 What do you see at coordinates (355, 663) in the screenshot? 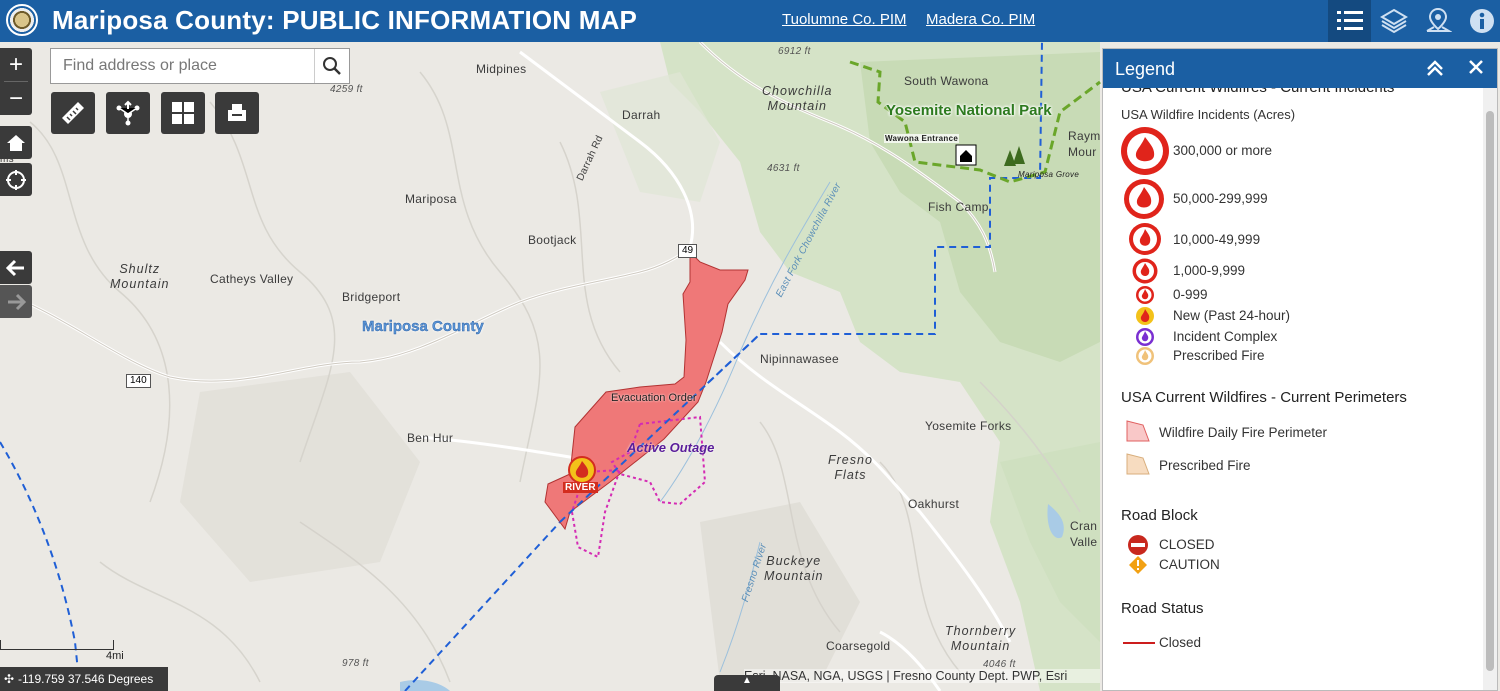
I see `elevation-label: 978 ft` at bounding box center [355, 663].